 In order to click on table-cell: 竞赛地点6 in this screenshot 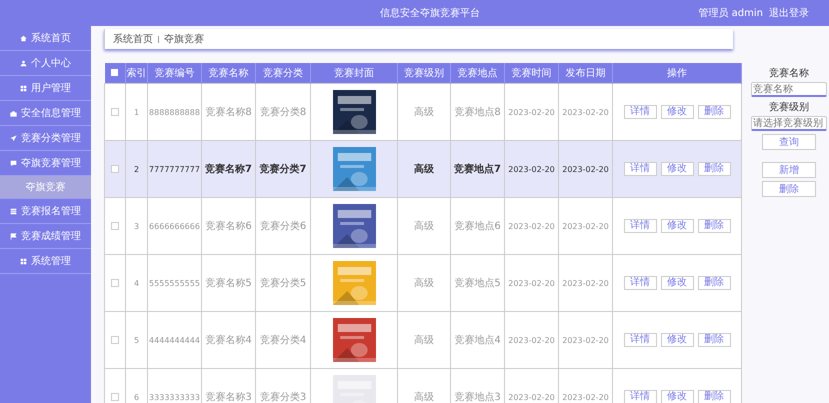, I will do `click(477, 226)`.